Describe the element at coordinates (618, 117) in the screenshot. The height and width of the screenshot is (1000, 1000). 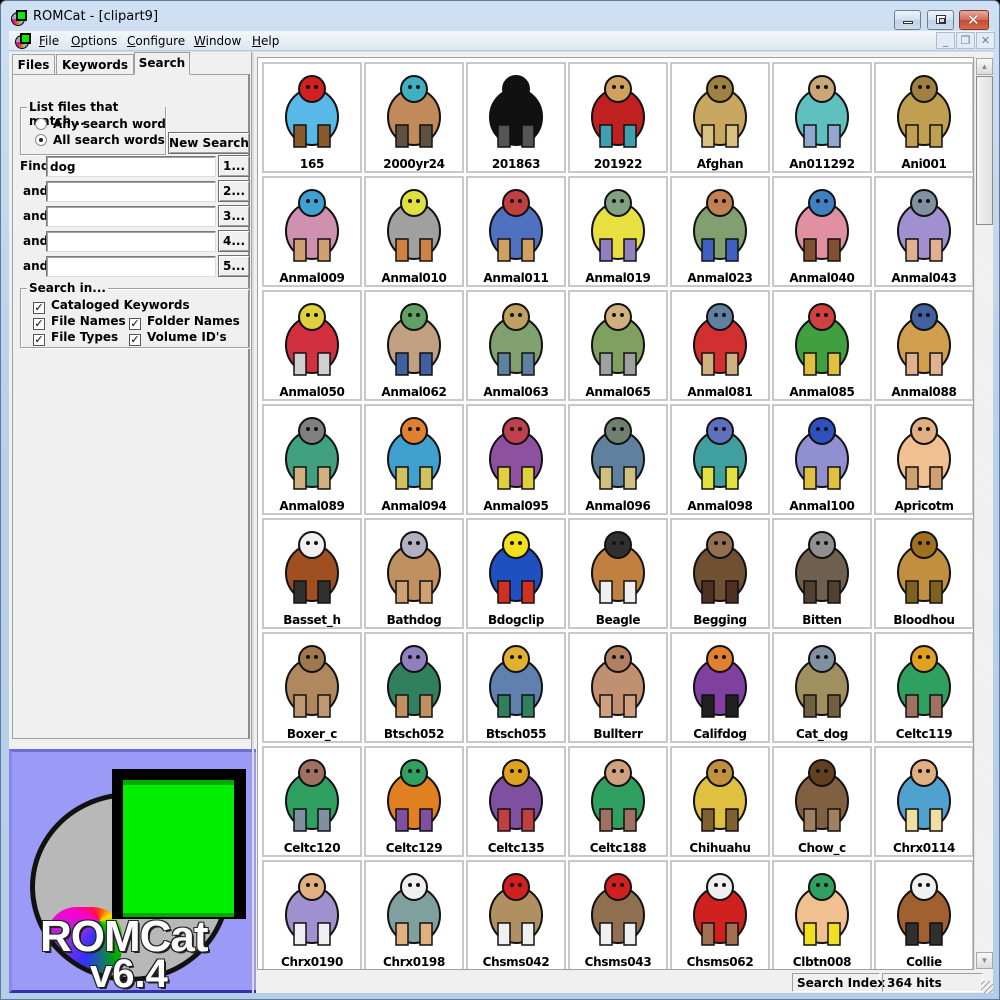
I see `thumbnail-item: 201922` at that location.